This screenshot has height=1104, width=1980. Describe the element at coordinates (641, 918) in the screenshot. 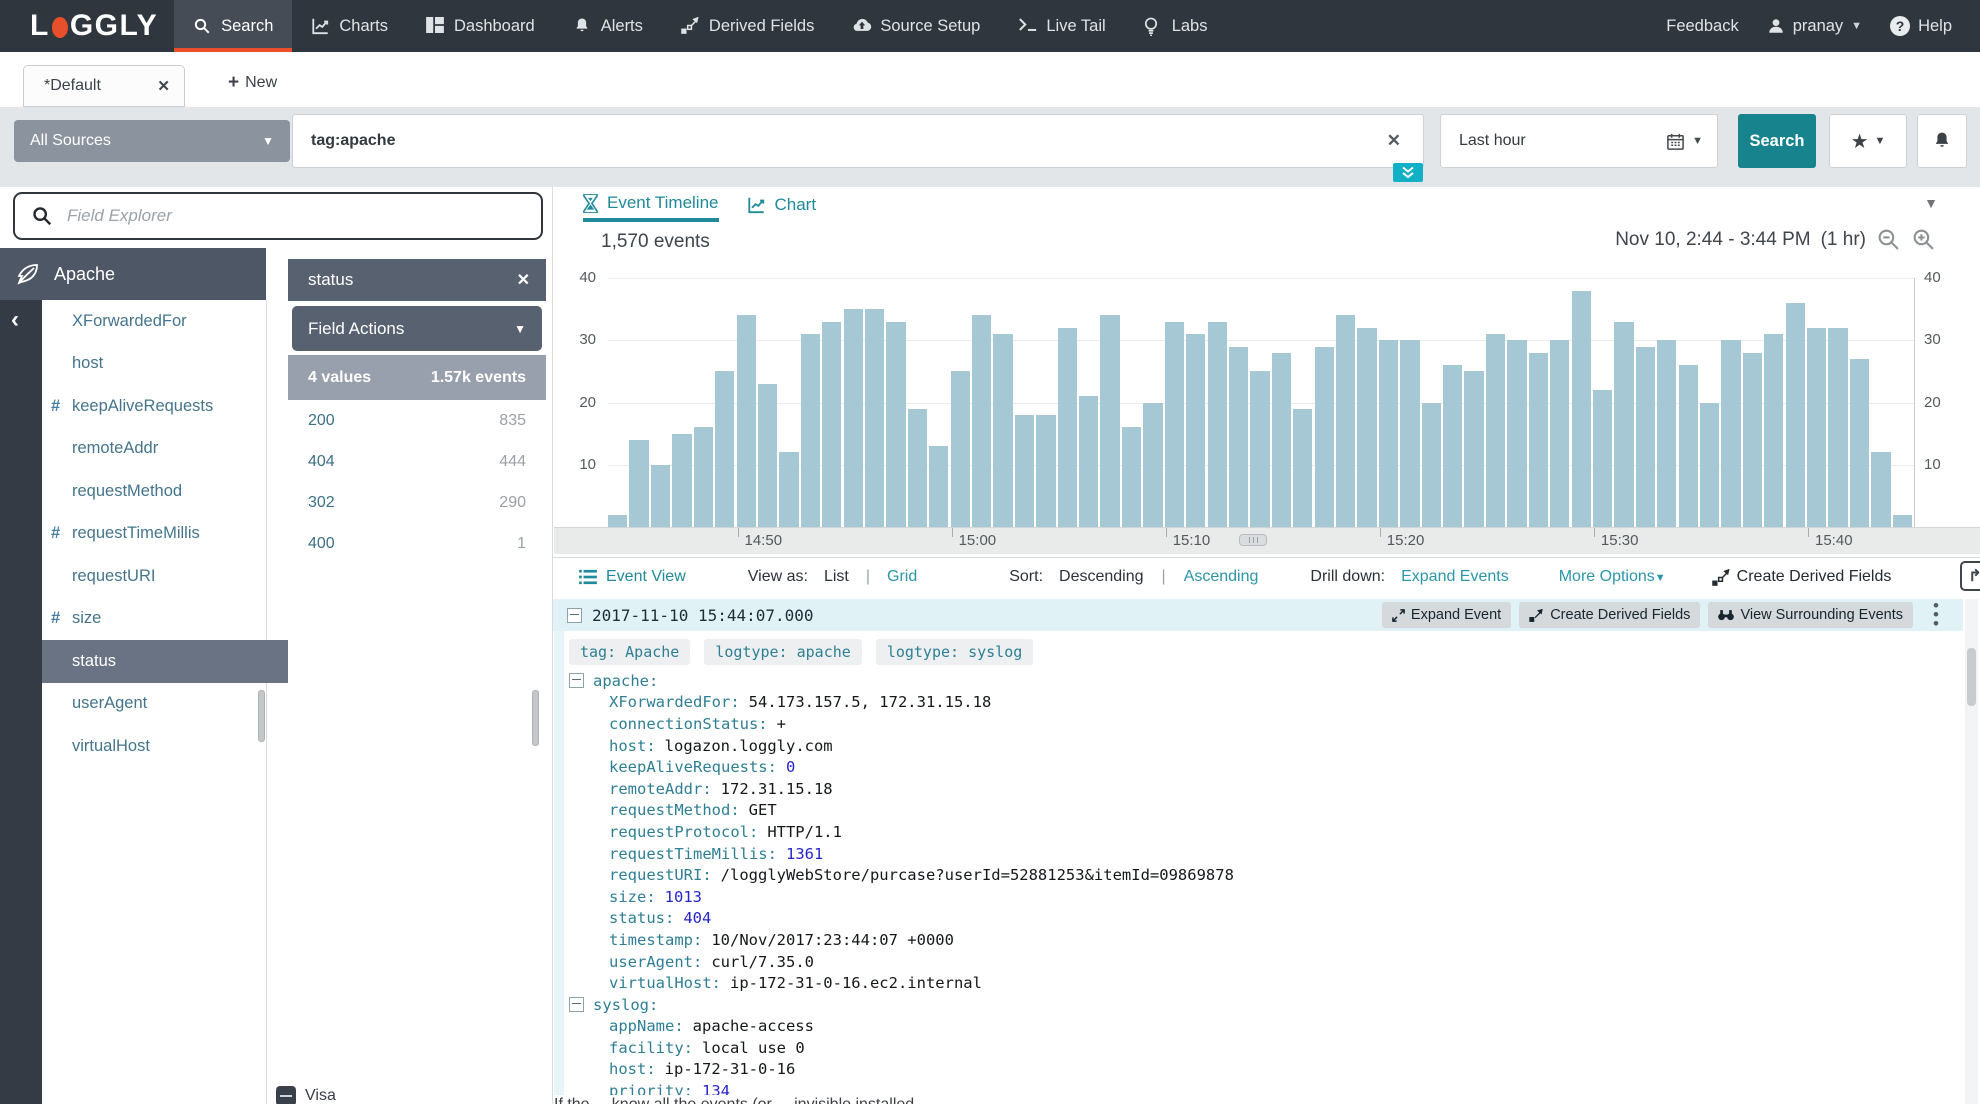

I see `log-key: status:` at that location.